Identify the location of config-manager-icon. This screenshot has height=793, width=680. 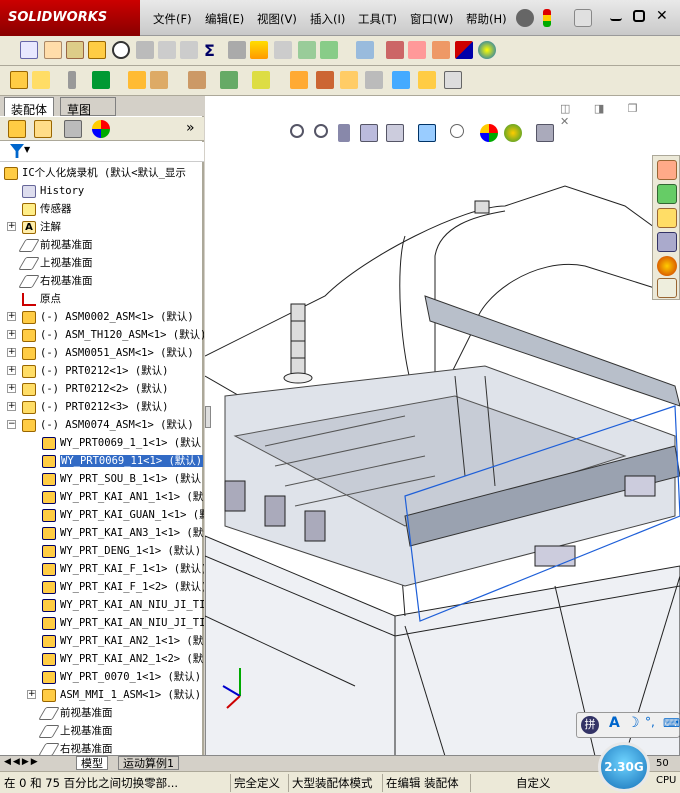
(73, 129).